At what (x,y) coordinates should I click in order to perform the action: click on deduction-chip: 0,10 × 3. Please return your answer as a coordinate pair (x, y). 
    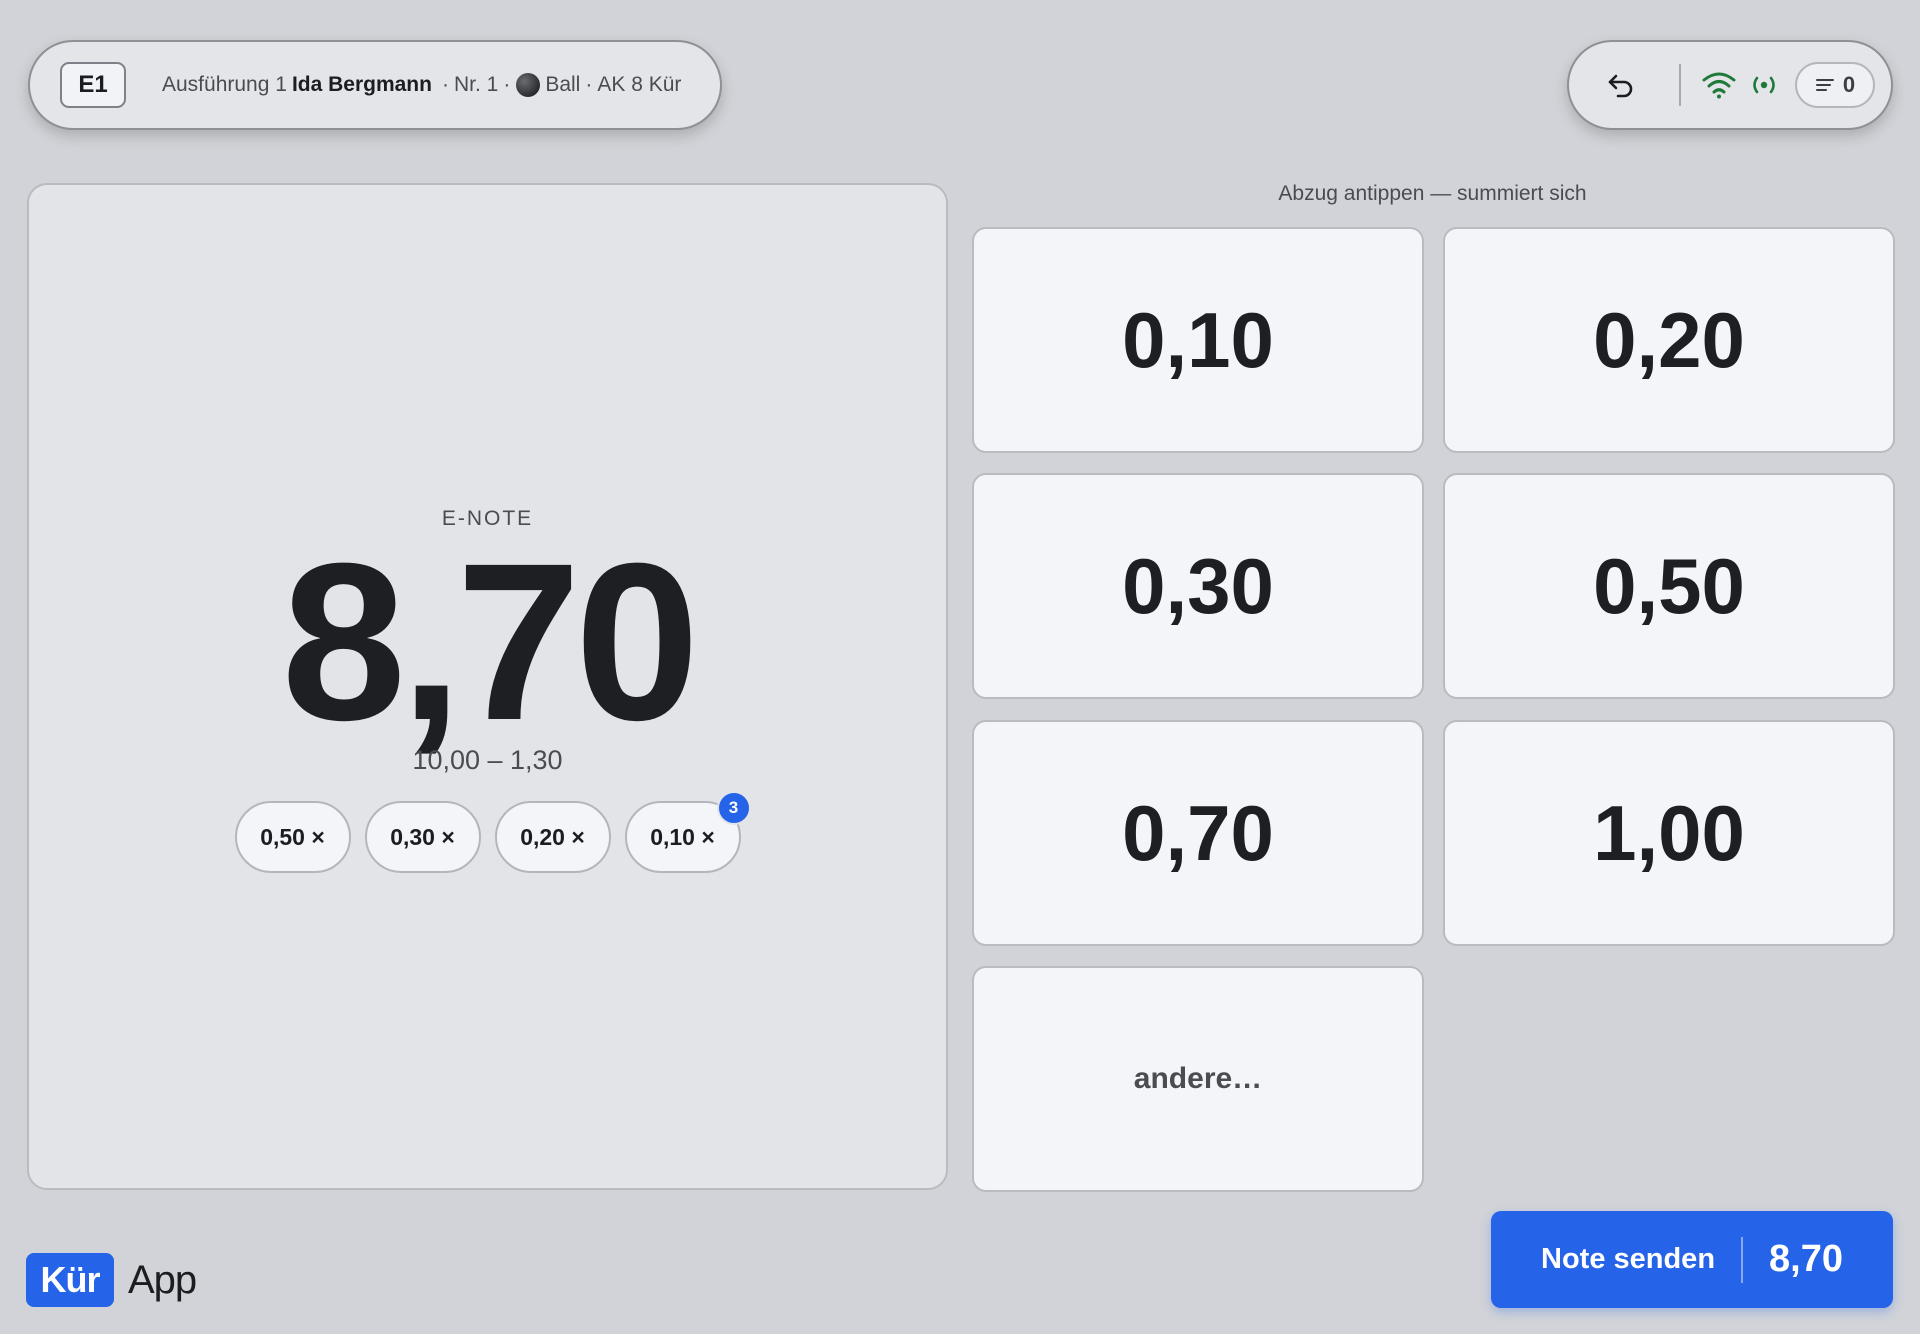
    Looking at the image, I should click on (687, 832).